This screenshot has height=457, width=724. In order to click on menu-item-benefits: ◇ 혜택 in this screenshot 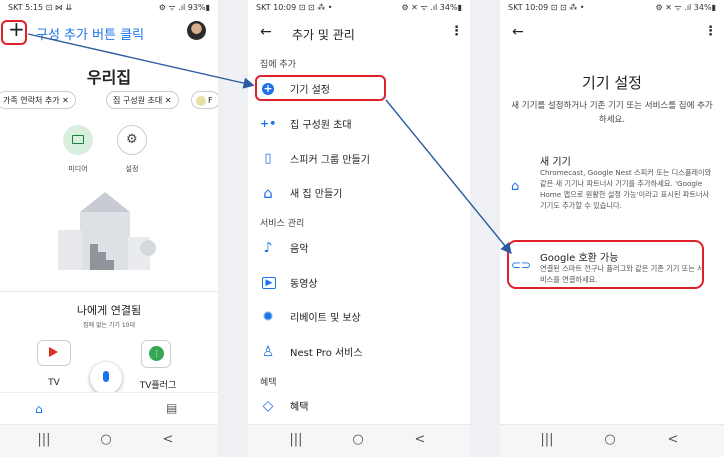, I will do `click(359, 406)`.